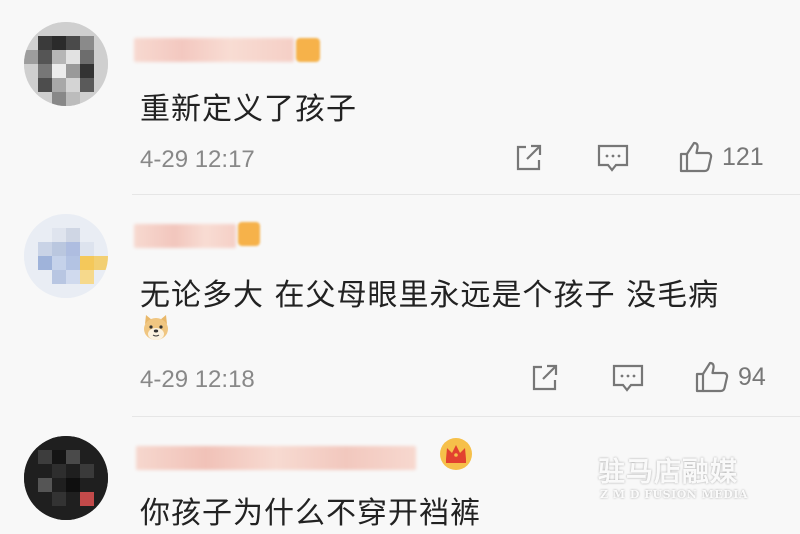 The height and width of the screenshot is (534, 800). Describe the element at coordinates (197, 159) in the screenshot. I see `comment-timestamp: 4-29 12:17` at that location.